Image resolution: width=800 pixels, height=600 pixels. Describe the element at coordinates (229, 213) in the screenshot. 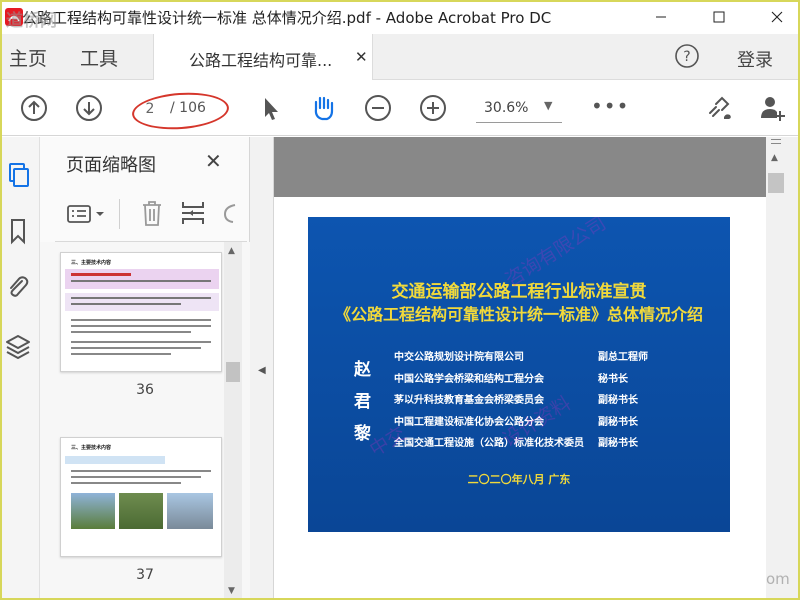

I see `rotate-icon` at that location.